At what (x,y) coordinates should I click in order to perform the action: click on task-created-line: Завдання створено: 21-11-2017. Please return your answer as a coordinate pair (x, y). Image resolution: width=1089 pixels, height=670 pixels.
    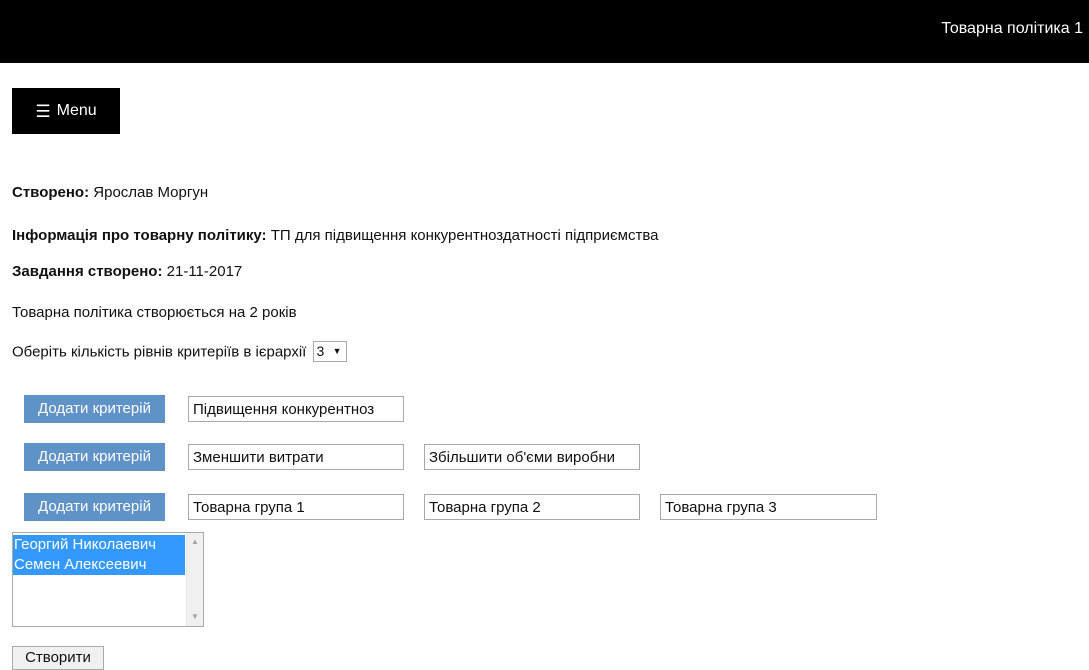
    Looking at the image, I should click on (127, 272).